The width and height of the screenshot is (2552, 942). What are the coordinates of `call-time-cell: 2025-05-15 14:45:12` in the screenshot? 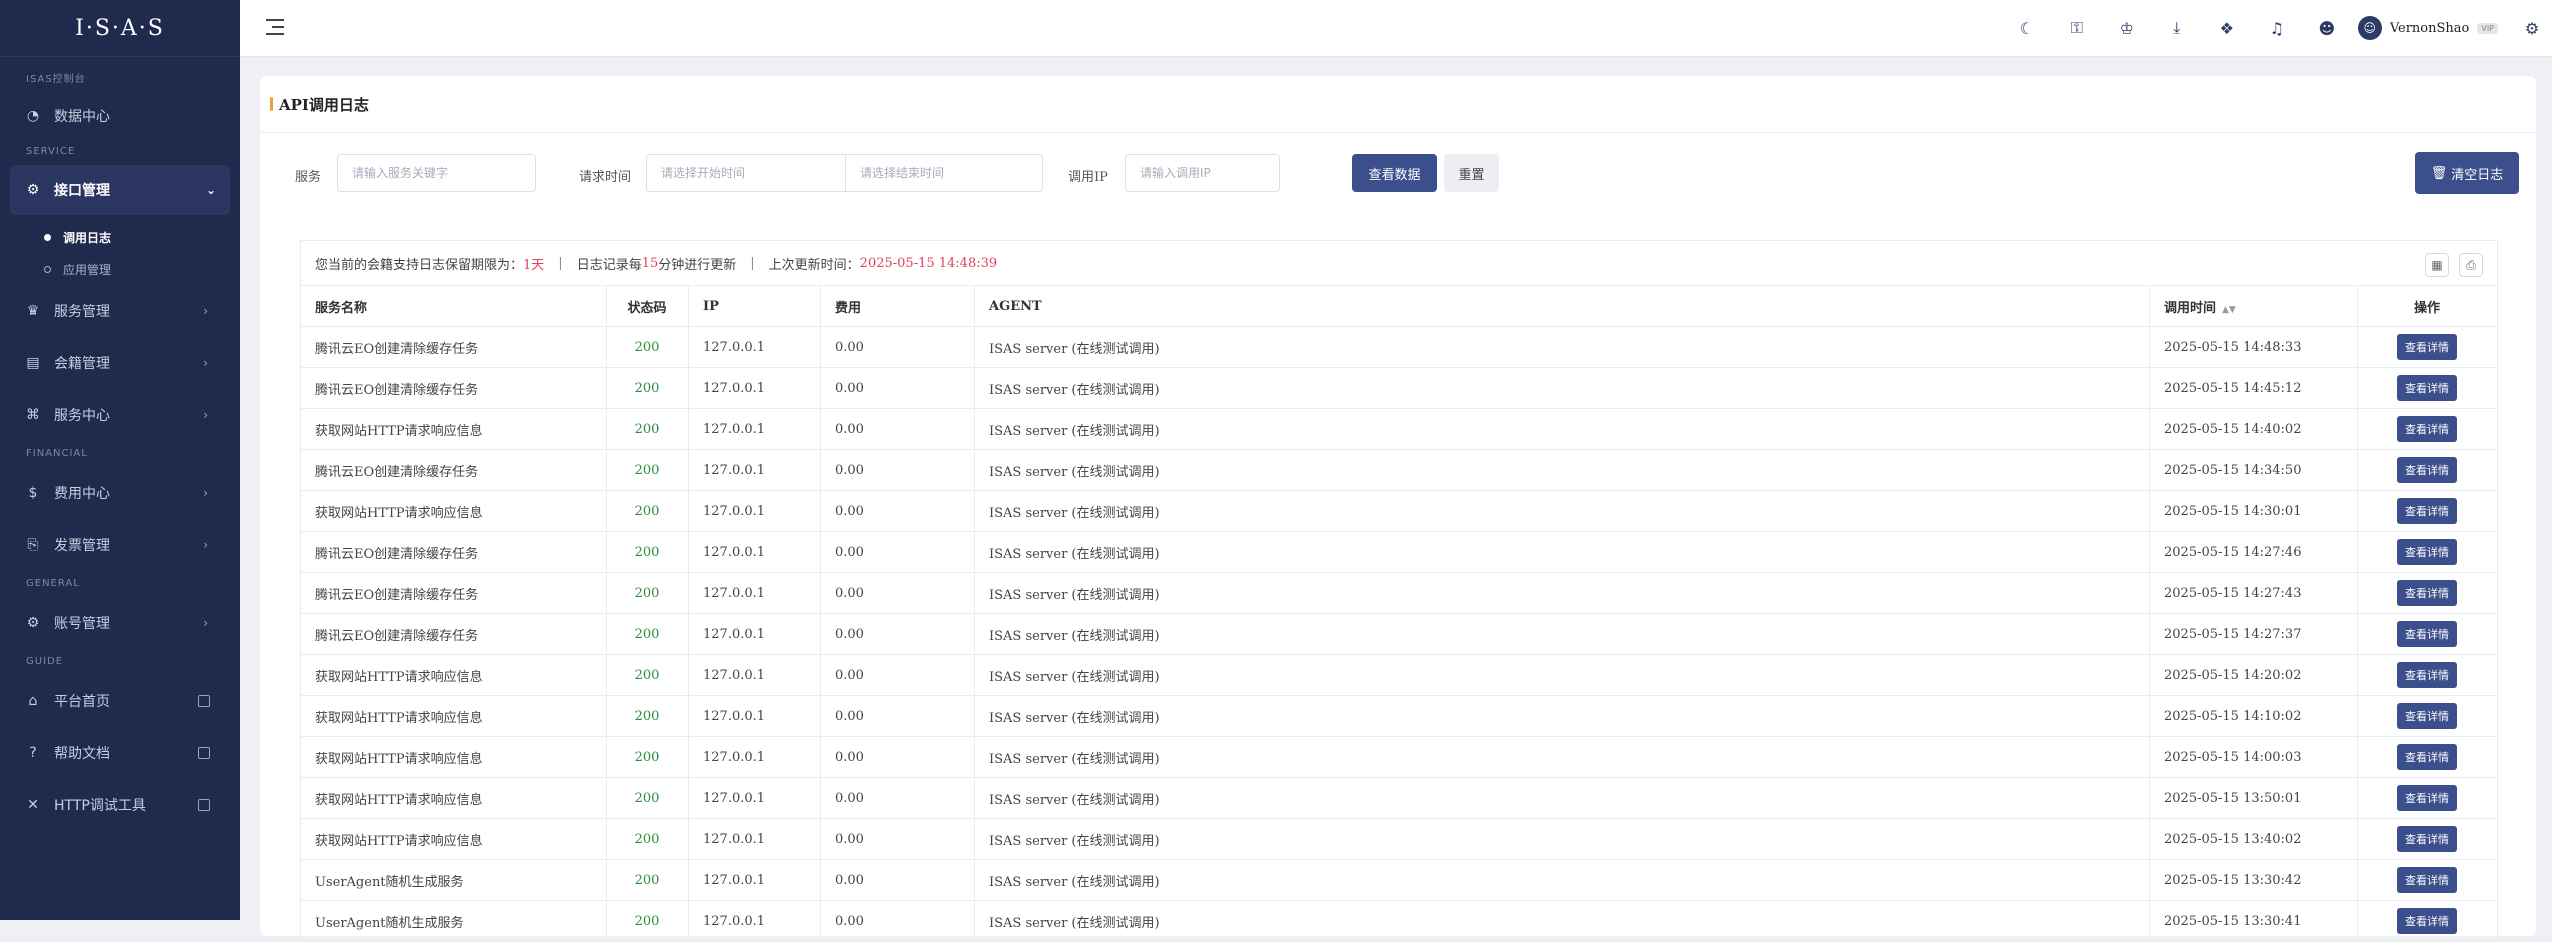 It's located at (2253, 388).